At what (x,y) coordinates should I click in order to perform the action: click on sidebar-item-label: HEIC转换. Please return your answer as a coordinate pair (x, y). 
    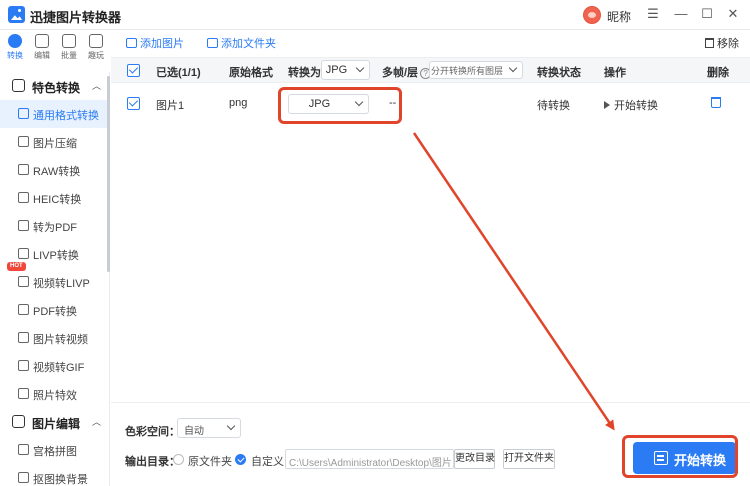
    Looking at the image, I should click on (57, 200).